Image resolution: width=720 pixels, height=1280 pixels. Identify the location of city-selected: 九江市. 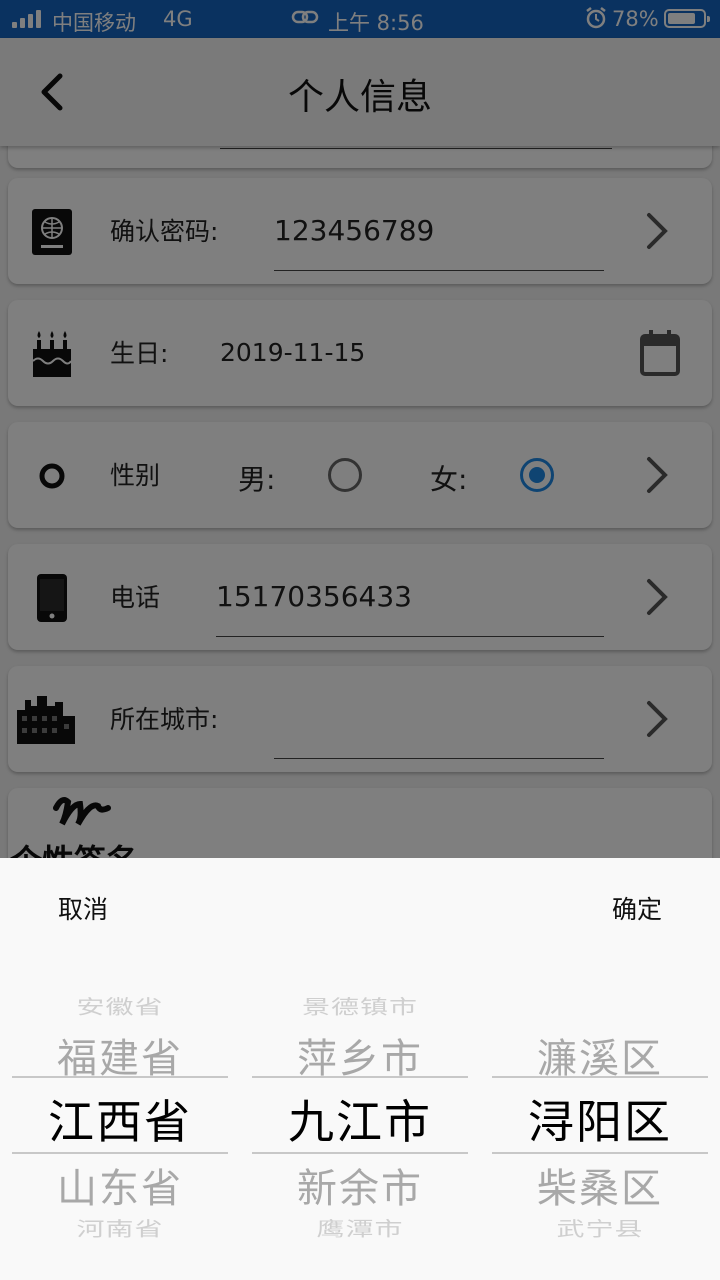
(360, 1119).